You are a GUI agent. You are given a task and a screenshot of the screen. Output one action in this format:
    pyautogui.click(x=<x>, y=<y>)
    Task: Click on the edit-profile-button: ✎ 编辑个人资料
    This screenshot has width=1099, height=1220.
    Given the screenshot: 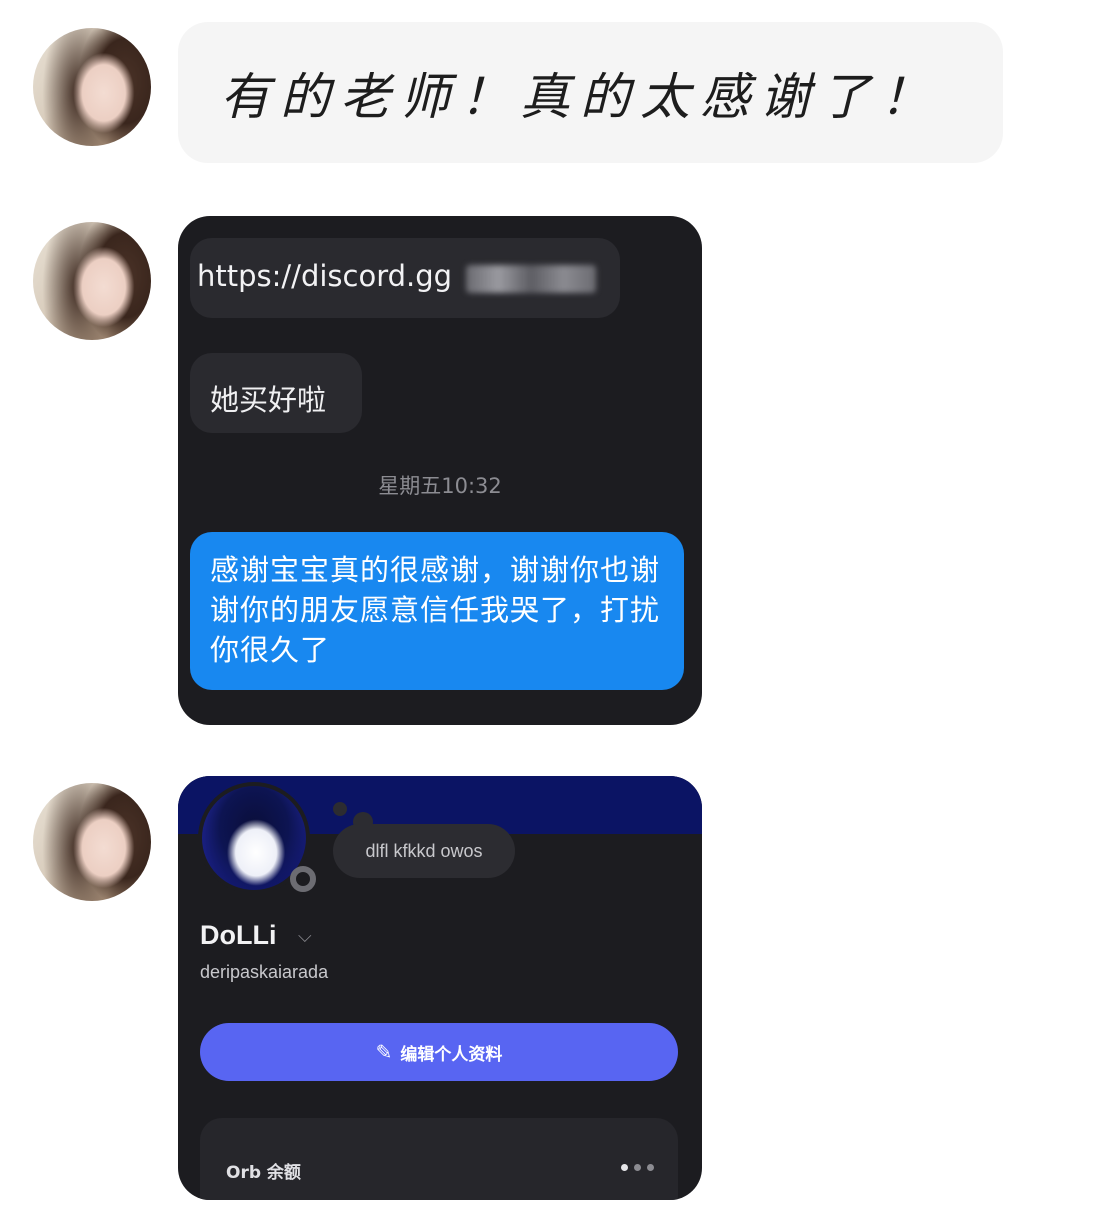 What is the action you would take?
    pyautogui.click(x=439, y=1052)
    